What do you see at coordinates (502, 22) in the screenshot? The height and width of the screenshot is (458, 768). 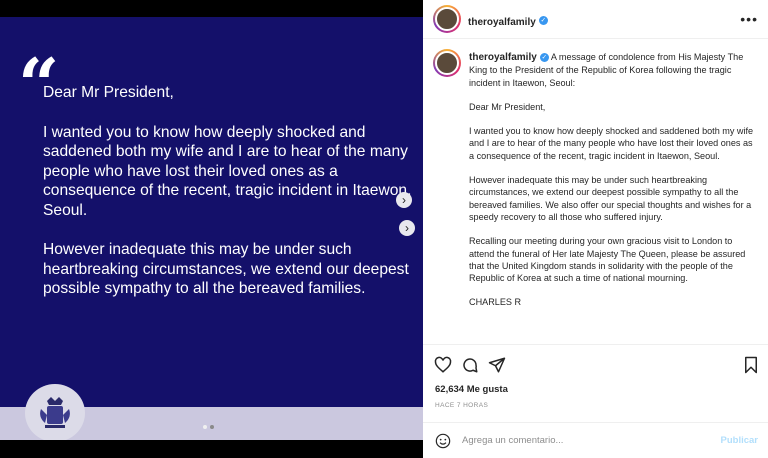 I see `username-link: theroyalfamily` at bounding box center [502, 22].